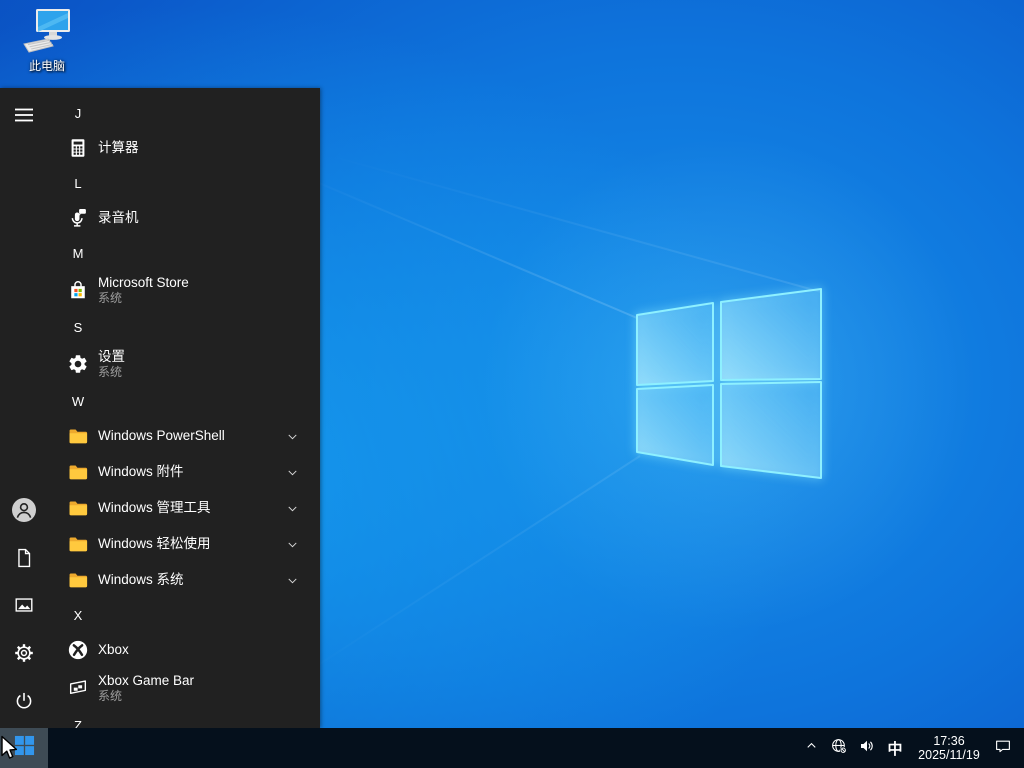 Image resolution: width=1024 pixels, height=768 pixels. I want to click on app-labels: Xbox, so click(113, 650).